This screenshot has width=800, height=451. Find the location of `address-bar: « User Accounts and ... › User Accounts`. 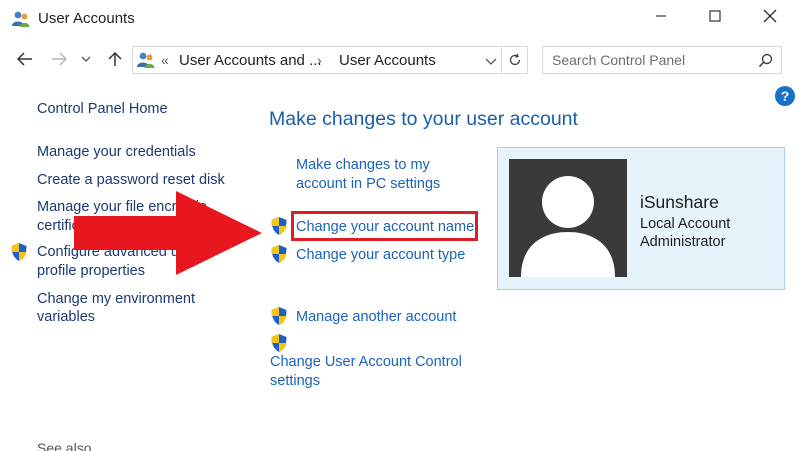

address-bar: « User Accounts and ... › User Accounts is located at coordinates (317, 60).